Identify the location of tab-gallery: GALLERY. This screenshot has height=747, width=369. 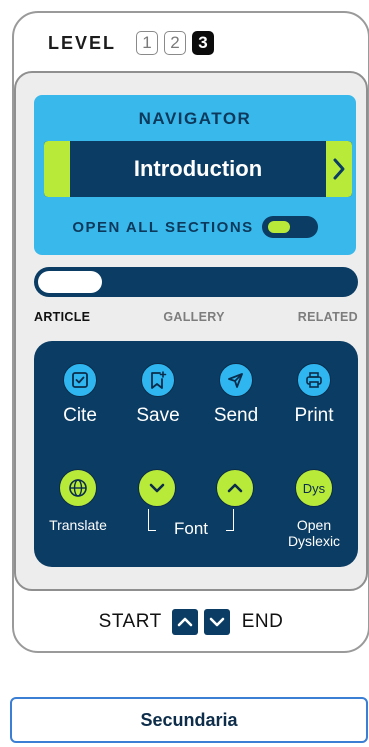
(193, 317).